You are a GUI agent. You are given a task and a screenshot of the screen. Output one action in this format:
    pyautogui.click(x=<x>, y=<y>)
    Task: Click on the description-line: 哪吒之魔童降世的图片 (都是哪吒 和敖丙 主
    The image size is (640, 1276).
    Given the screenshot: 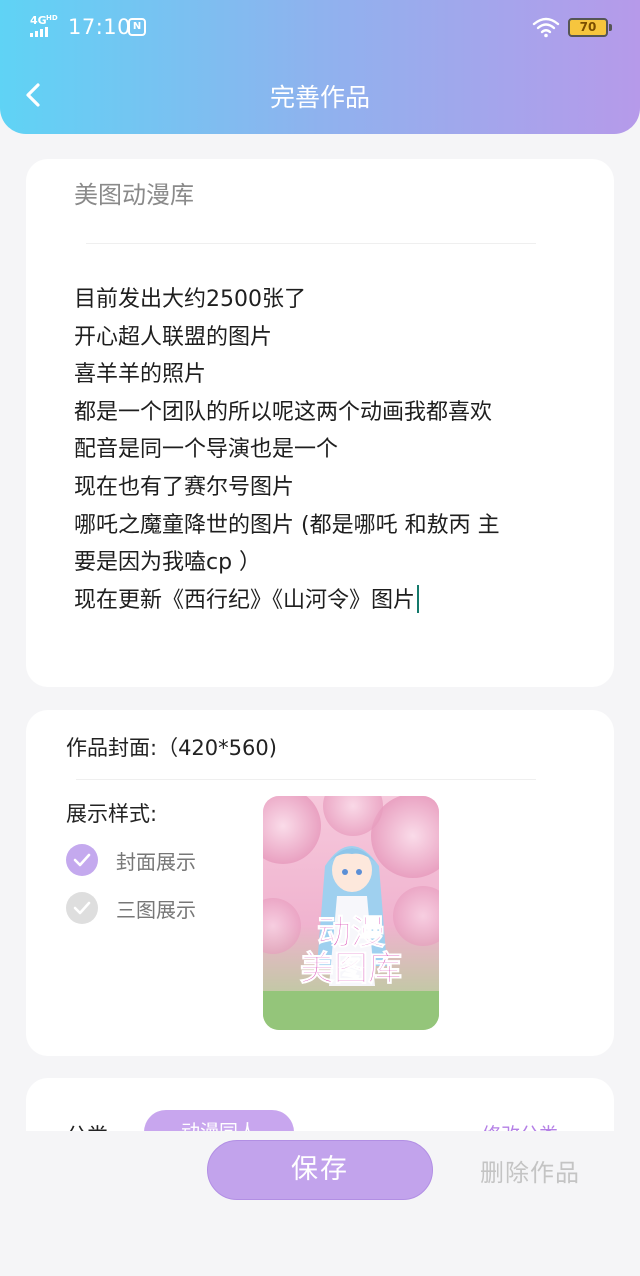 What is the action you would take?
    pyautogui.click(x=287, y=525)
    